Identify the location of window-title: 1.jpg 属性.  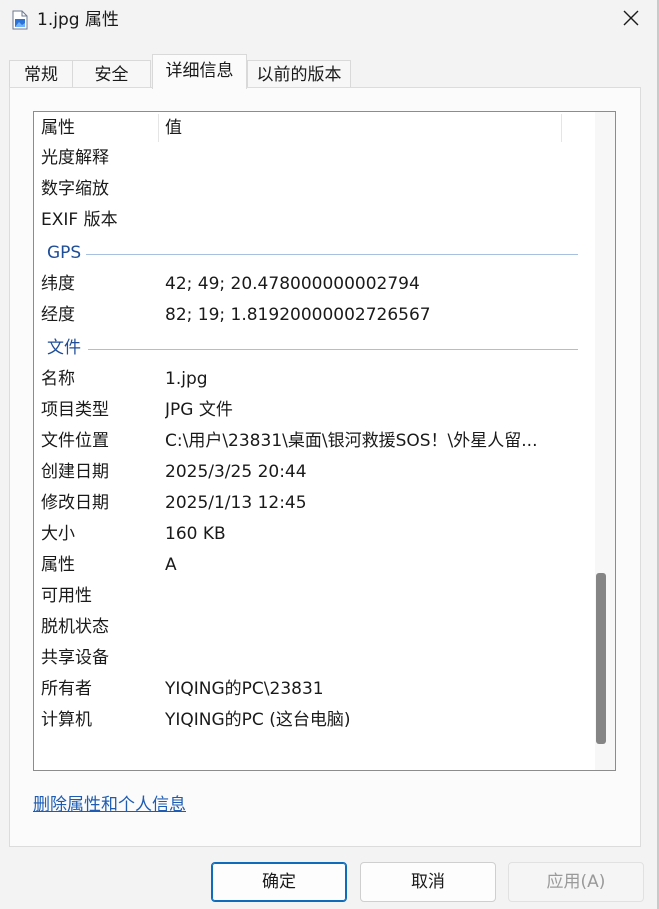
(78, 20).